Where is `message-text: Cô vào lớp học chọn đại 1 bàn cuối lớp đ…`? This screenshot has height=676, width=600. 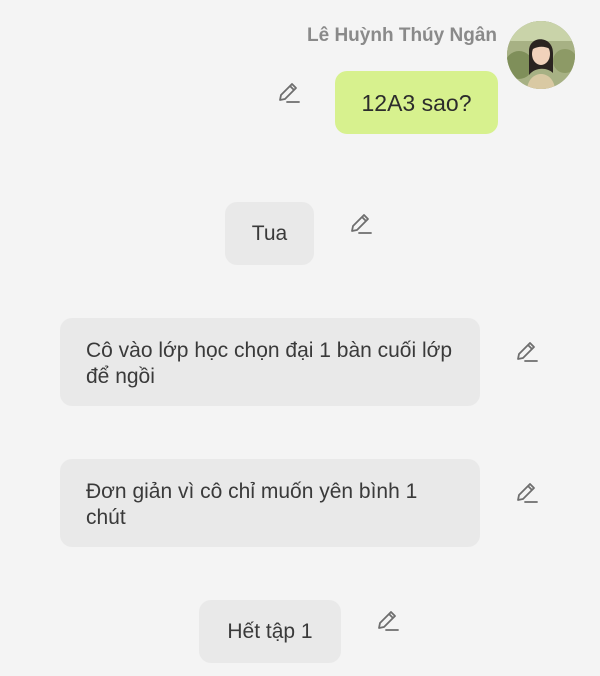
message-text: Cô vào lớp học chọn đại 1 bàn cuối lớp đ… is located at coordinates (269, 363).